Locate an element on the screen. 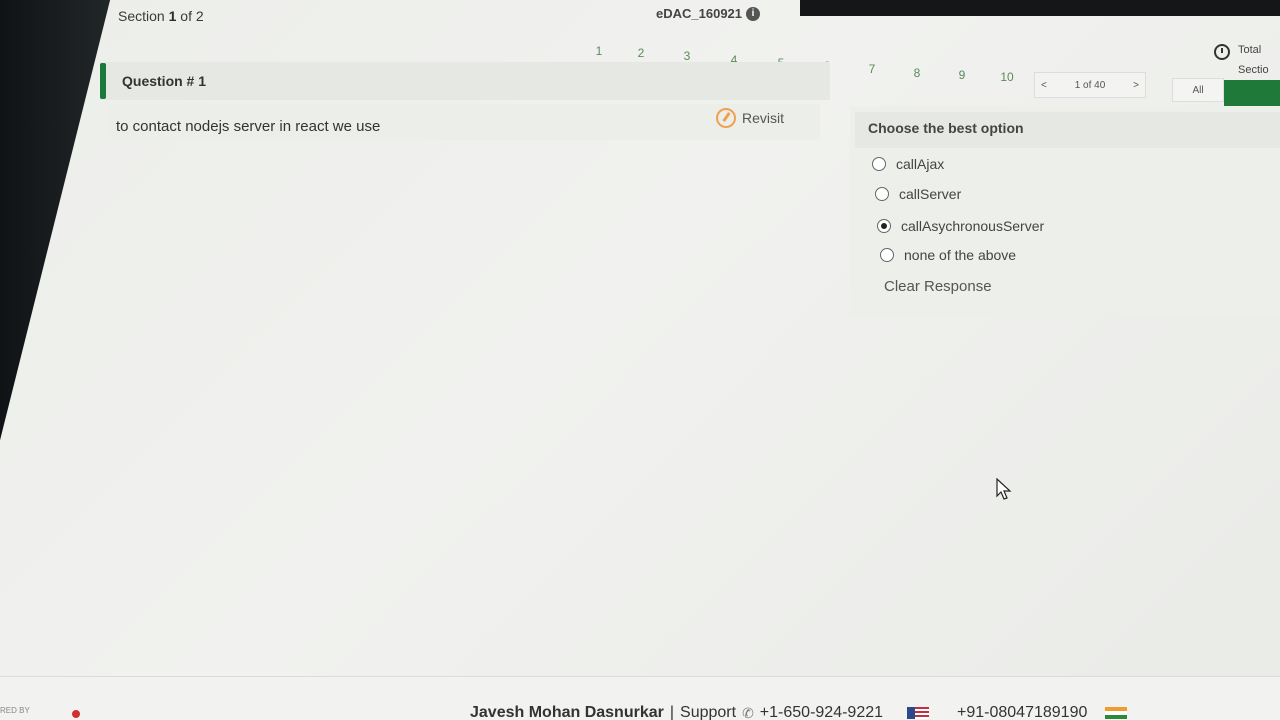 This screenshot has height=720, width=1280. question-nav-3: 3 is located at coordinates (687, 56).